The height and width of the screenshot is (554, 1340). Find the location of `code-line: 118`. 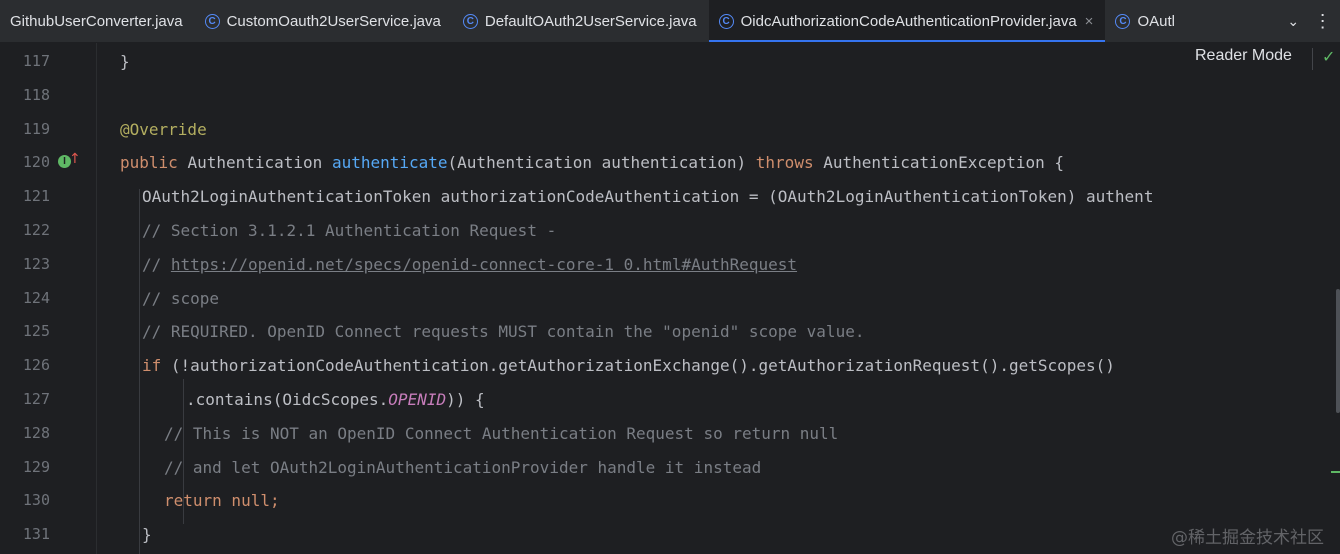

code-line: 118 is located at coordinates (670, 96).